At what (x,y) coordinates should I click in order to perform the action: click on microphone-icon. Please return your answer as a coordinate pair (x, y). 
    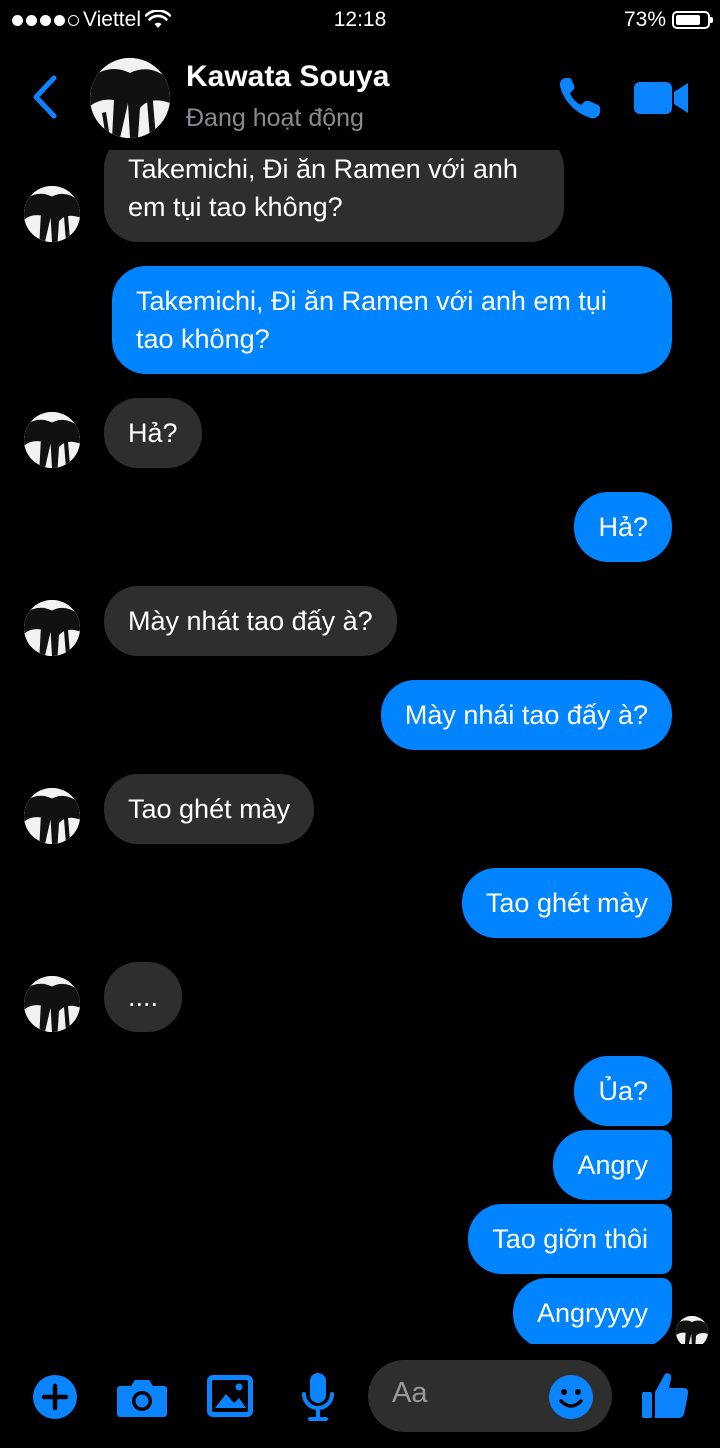
    Looking at the image, I should click on (318, 1397).